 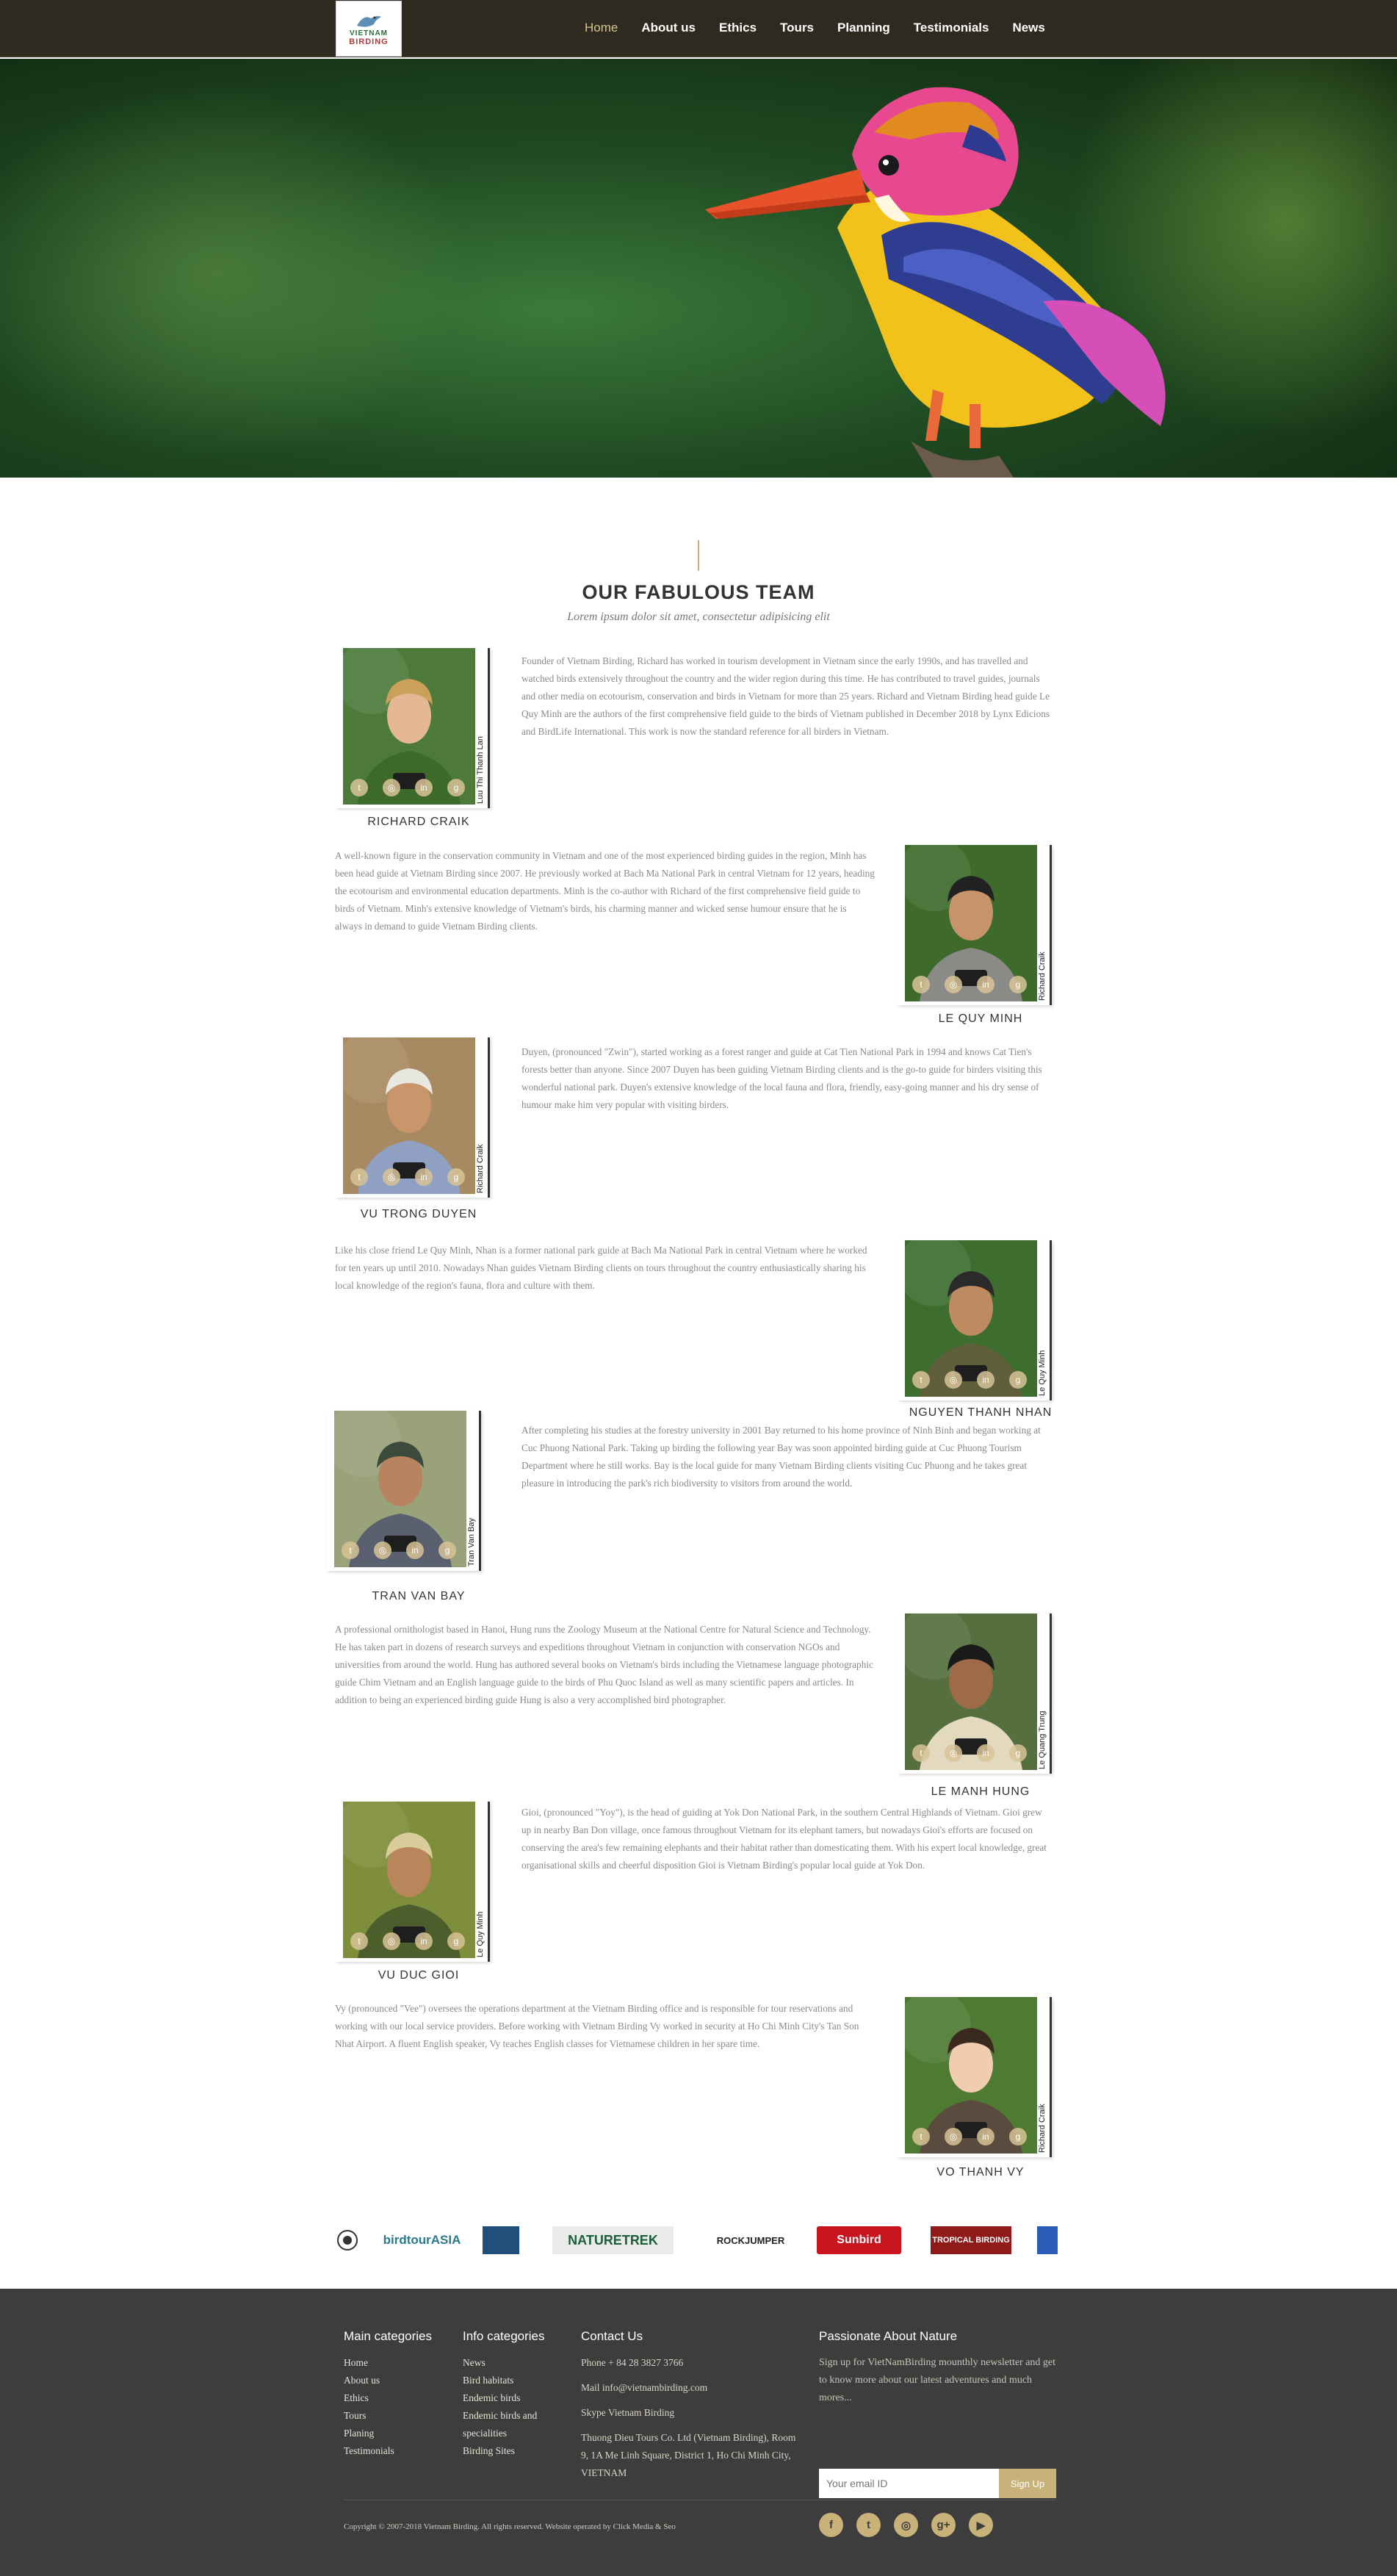 I want to click on footer-link-about-us: About us, so click(x=388, y=2380).